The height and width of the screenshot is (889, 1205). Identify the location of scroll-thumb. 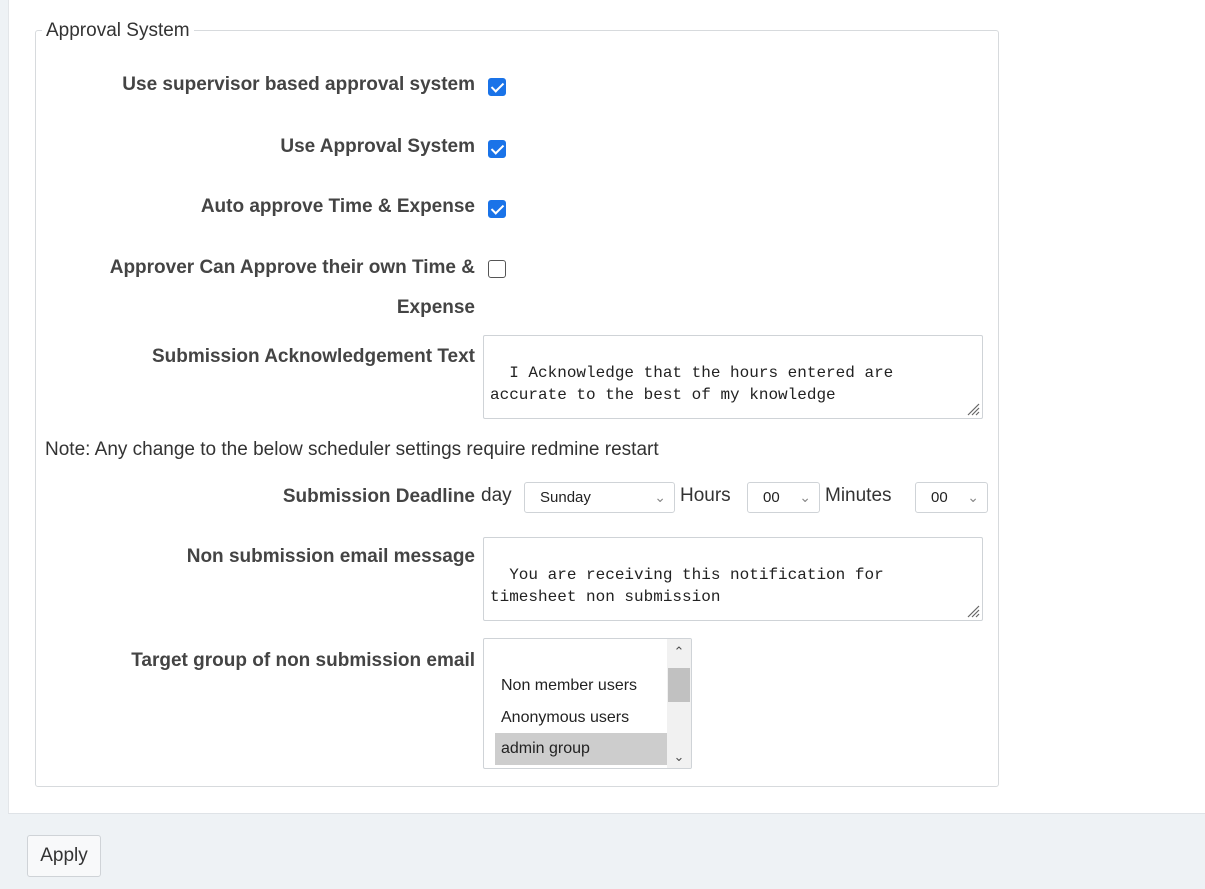
(679, 685).